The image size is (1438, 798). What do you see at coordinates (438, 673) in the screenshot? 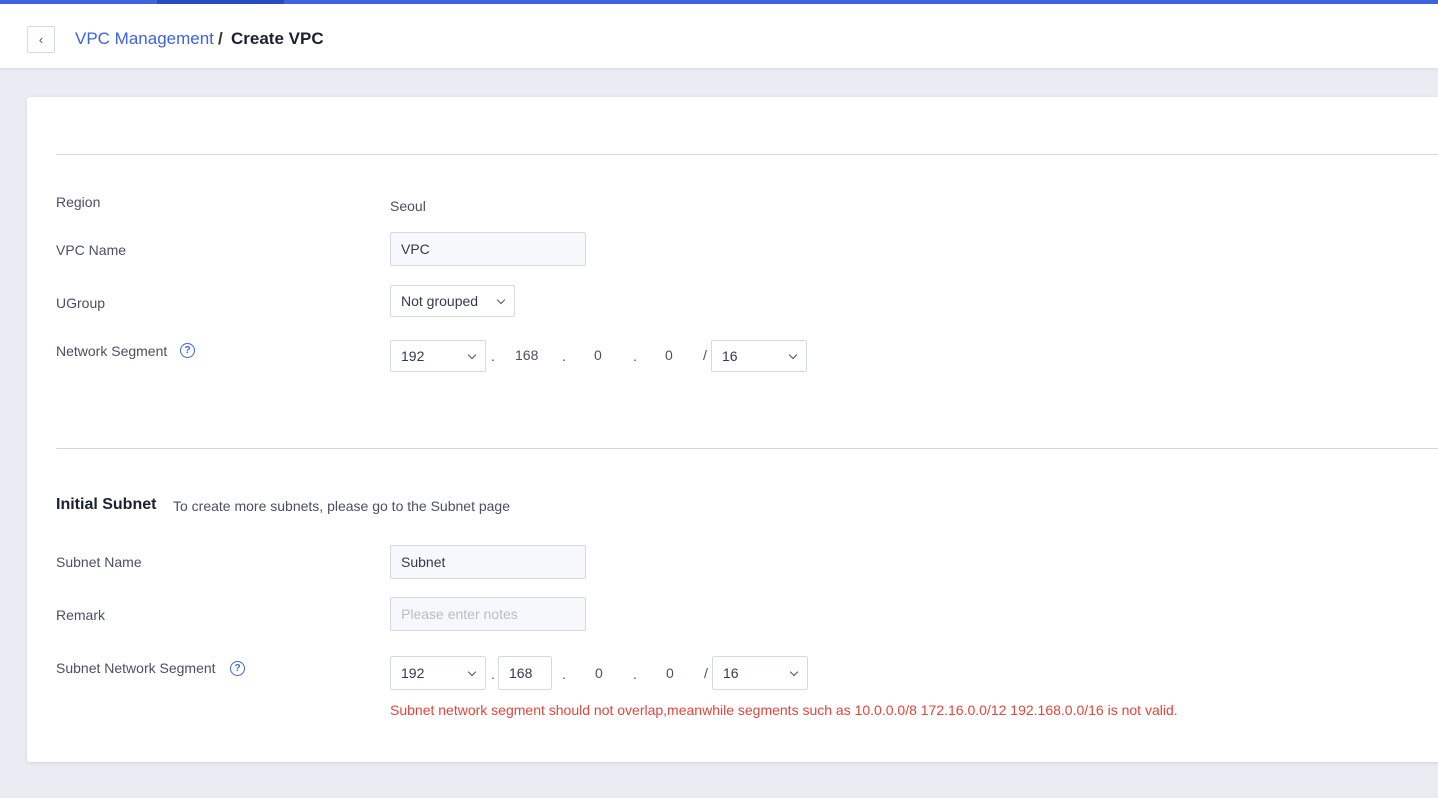
I see `subnet-octet1-select: 192` at bounding box center [438, 673].